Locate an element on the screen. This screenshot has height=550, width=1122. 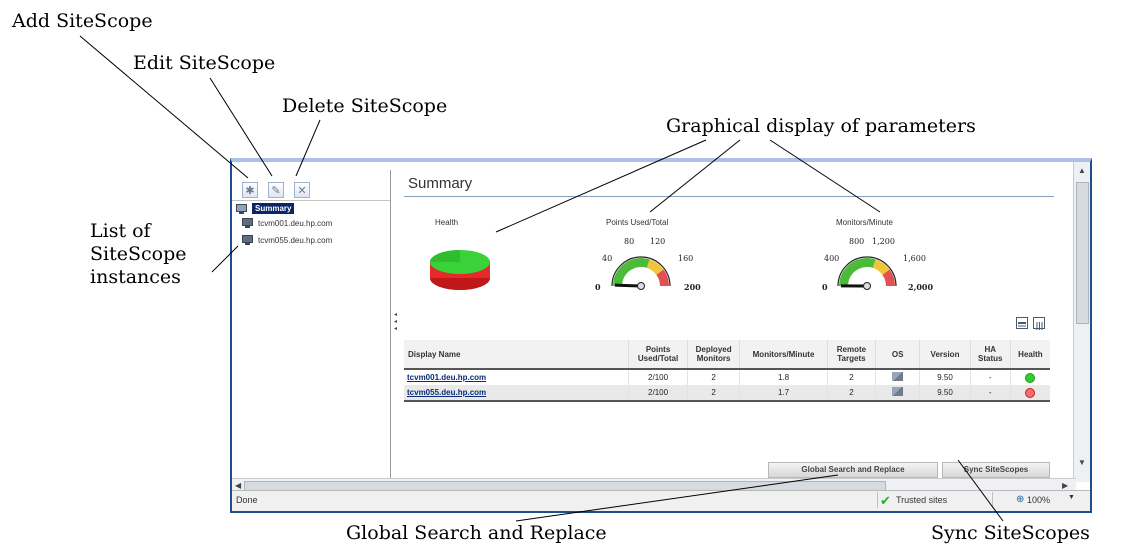
cell-display-name: tcvm001.deu.hp.com is located at coordinates (516, 377).